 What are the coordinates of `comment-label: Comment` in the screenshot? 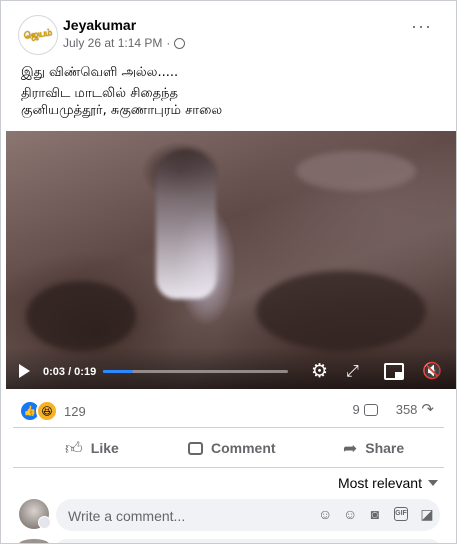 It's located at (243, 448).